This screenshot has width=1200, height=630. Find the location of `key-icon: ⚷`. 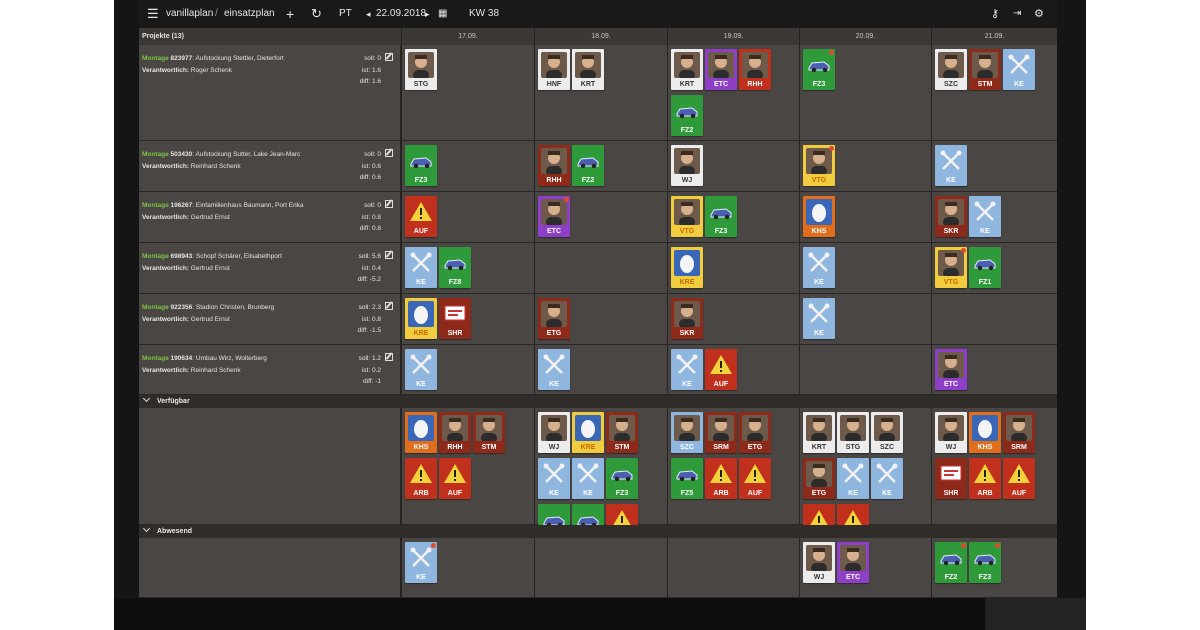

key-icon: ⚷ is located at coordinates (995, 14).